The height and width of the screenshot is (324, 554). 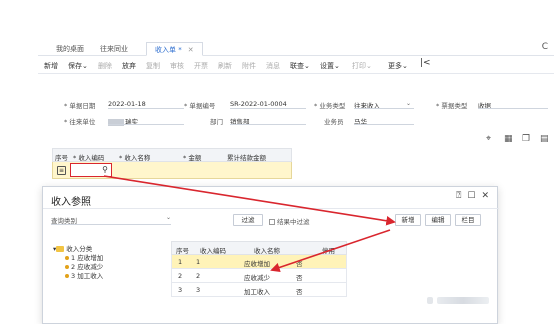 What do you see at coordinates (273, 66) in the screenshot?
I see `toolbar-message-button: 消息` at bounding box center [273, 66].